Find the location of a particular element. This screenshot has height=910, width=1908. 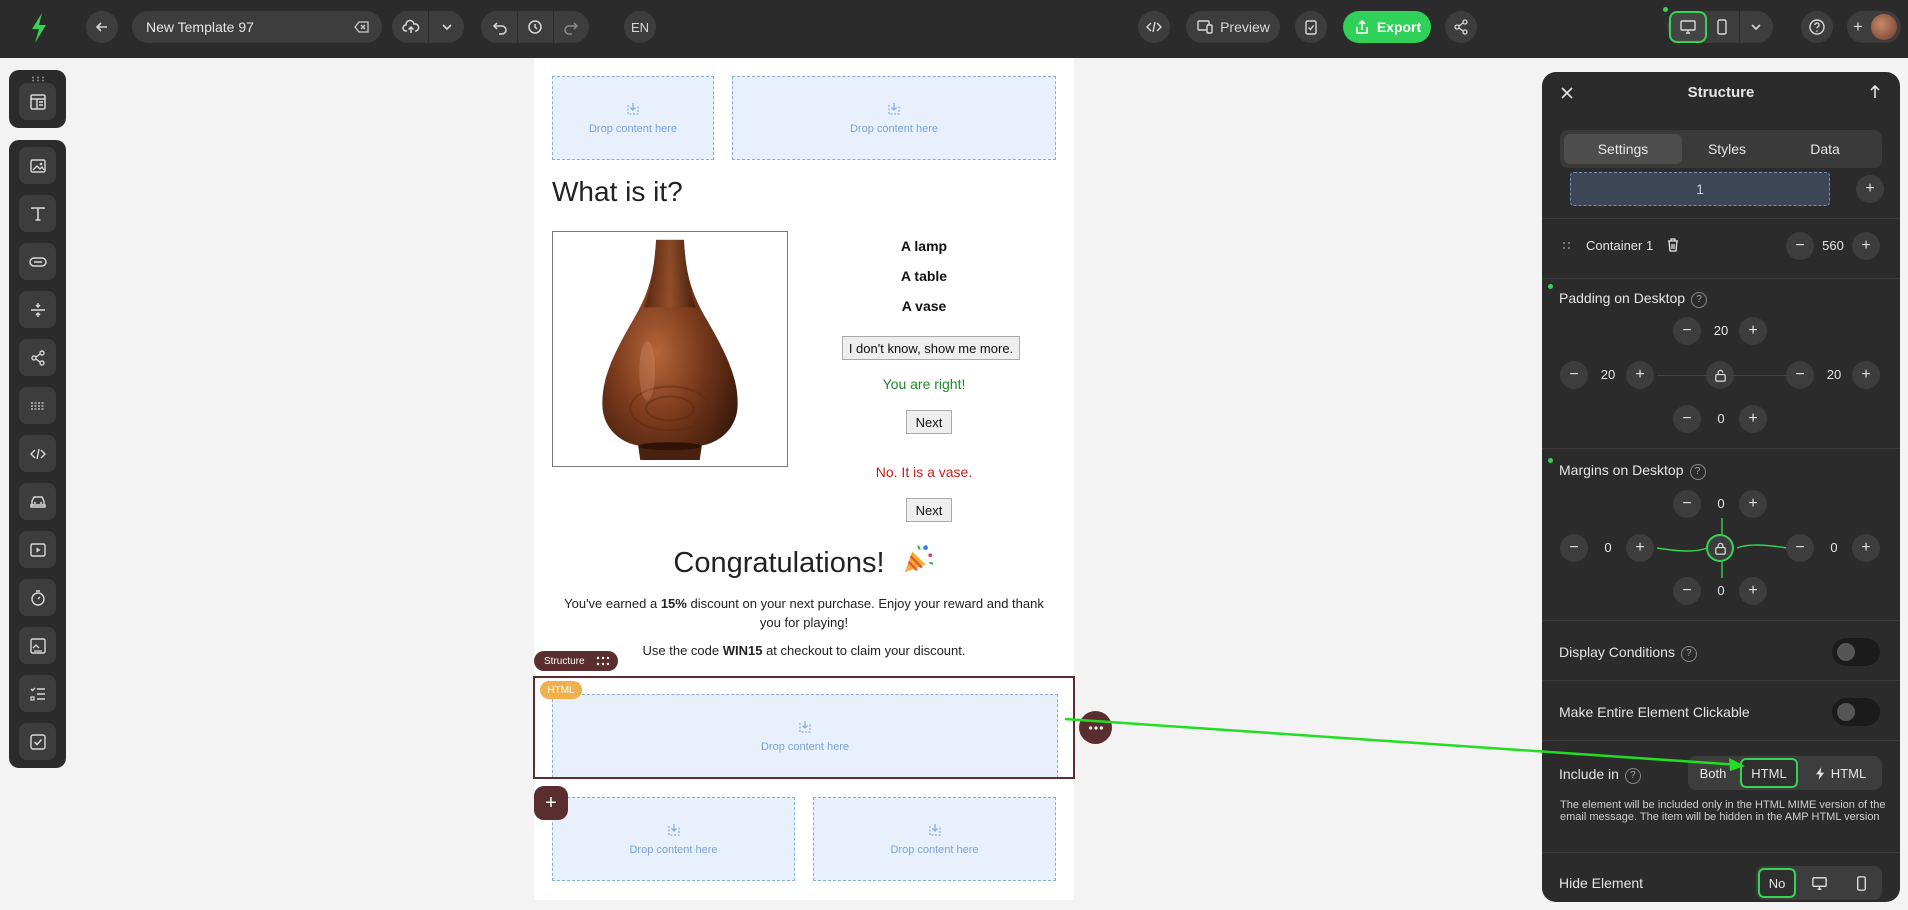

tab-settings: Settings is located at coordinates (1623, 149).